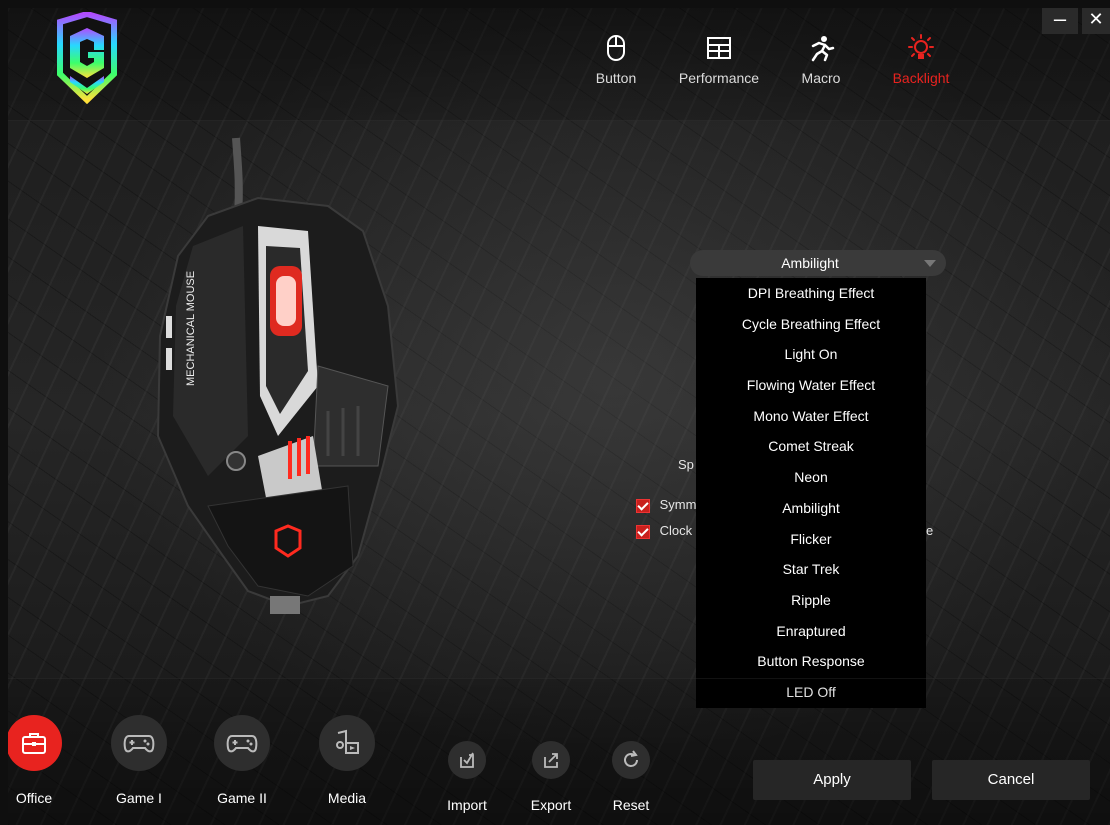 The height and width of the screenshot is (825, 1110). Describe the element at coordinates (811, 569) in the screenshot. I see `effect-option: Star Trek` at that location.